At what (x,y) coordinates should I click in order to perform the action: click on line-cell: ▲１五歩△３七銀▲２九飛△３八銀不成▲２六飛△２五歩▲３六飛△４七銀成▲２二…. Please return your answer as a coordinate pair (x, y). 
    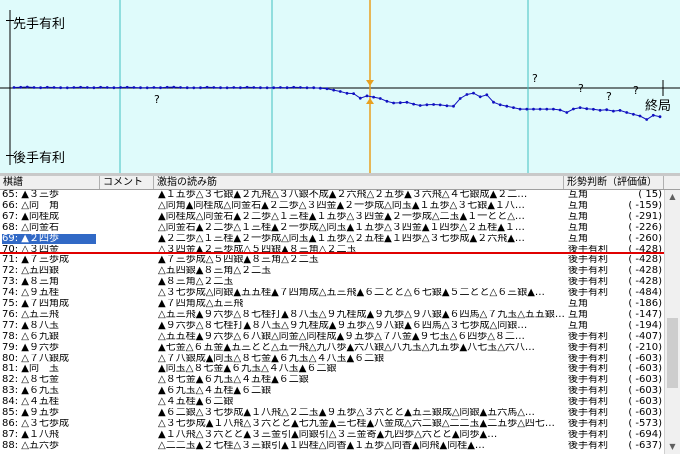
    Looking at the image, I should click on (343, 195).